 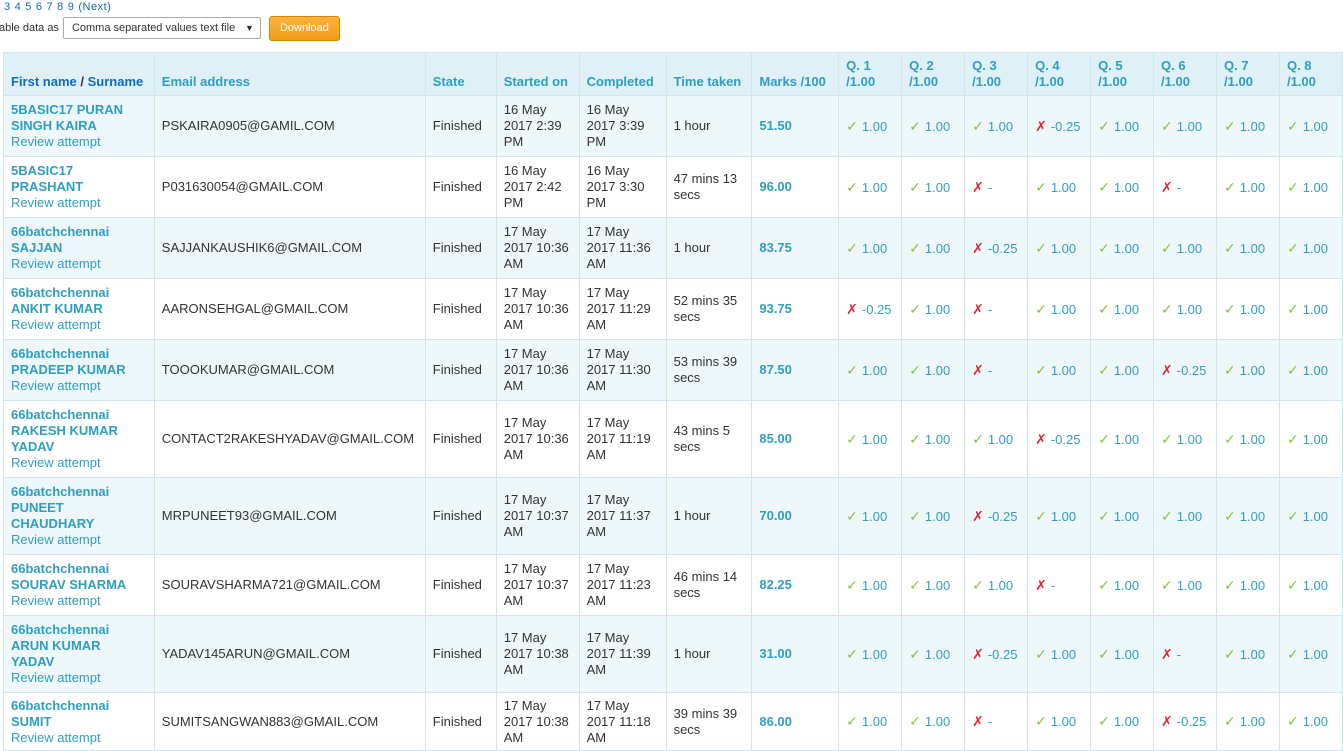 What do you see at coordinates (996, 74) in the screenshot?
I see `header-question-3: Q. 3/1.00` at bounding box center [996, 74].